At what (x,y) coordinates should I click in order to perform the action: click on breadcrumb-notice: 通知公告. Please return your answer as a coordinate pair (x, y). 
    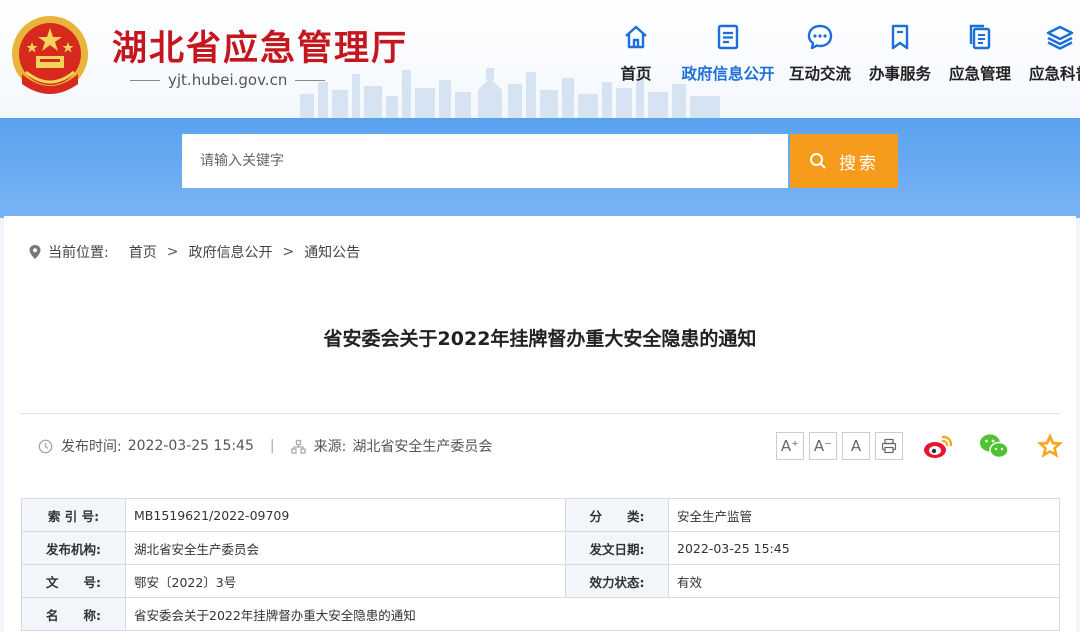
    Looking at the image, I should click on (332, 252).